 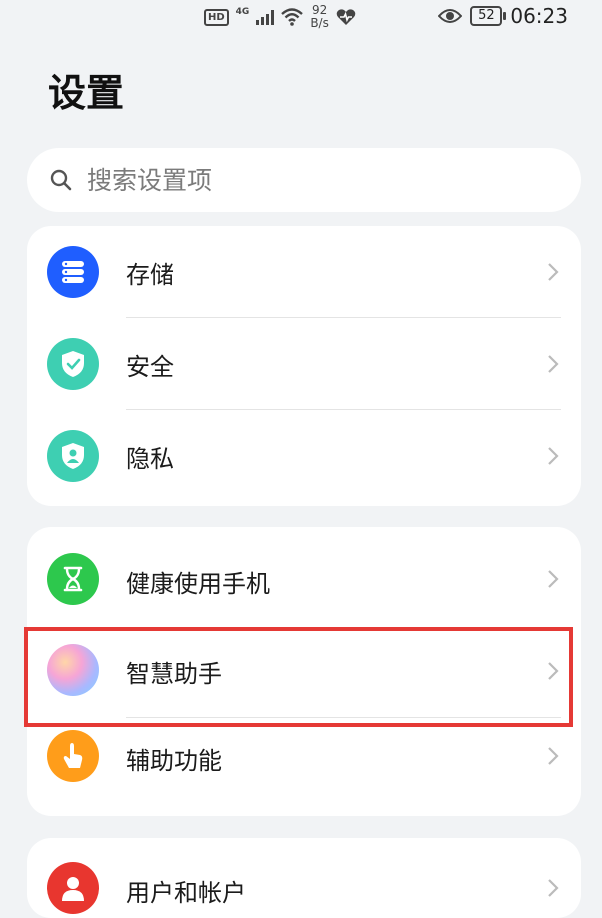 What do you see at coordinates (73, 364) in the screenshot?
I see `security-shield-icon` at bounding box center [73, 364].